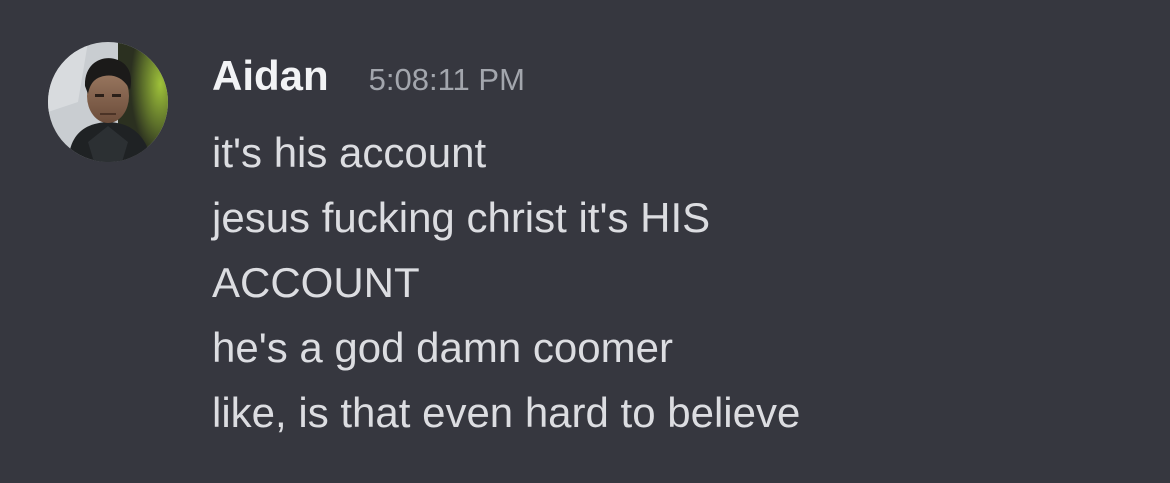  I want to click on user-avatar, so click(108, 102).